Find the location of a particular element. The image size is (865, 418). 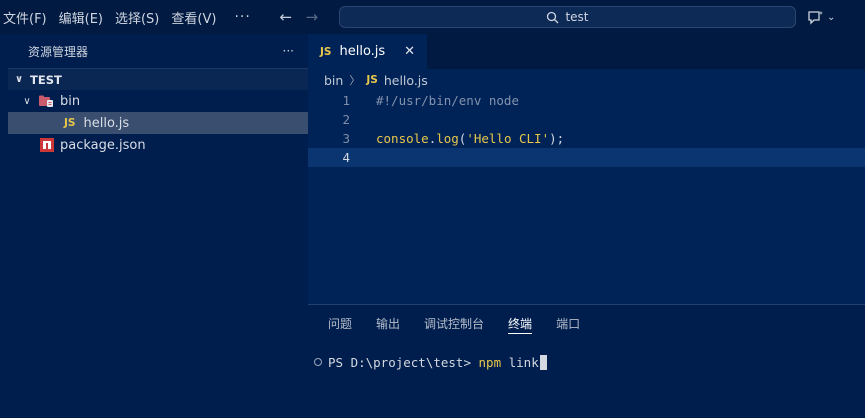

command-decoration-icon is located at coordinates (318, 362).